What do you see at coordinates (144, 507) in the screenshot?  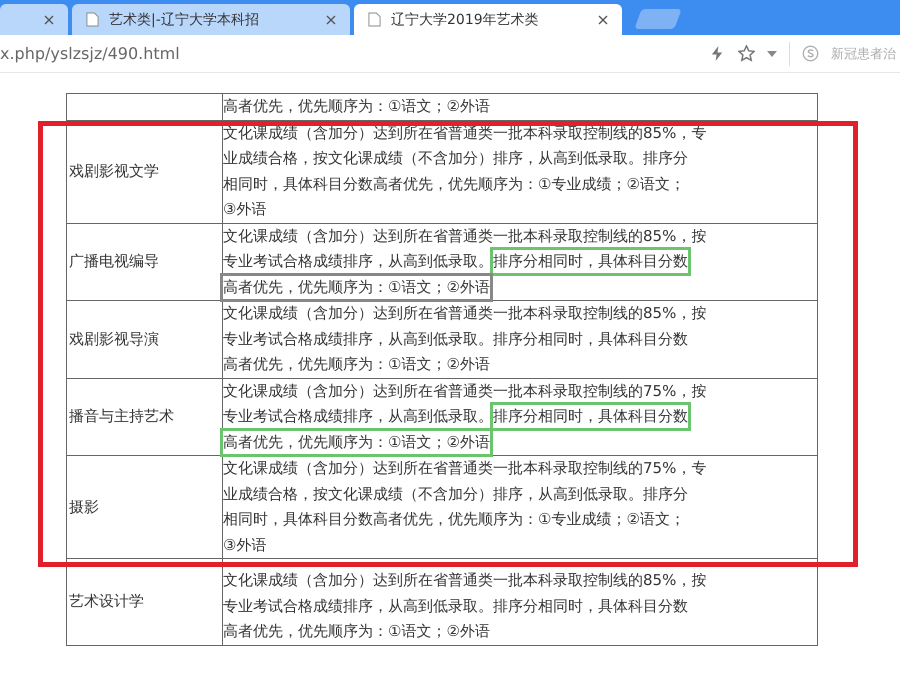 I see `major-cell: 摄影` at bounding box center [144, 507].